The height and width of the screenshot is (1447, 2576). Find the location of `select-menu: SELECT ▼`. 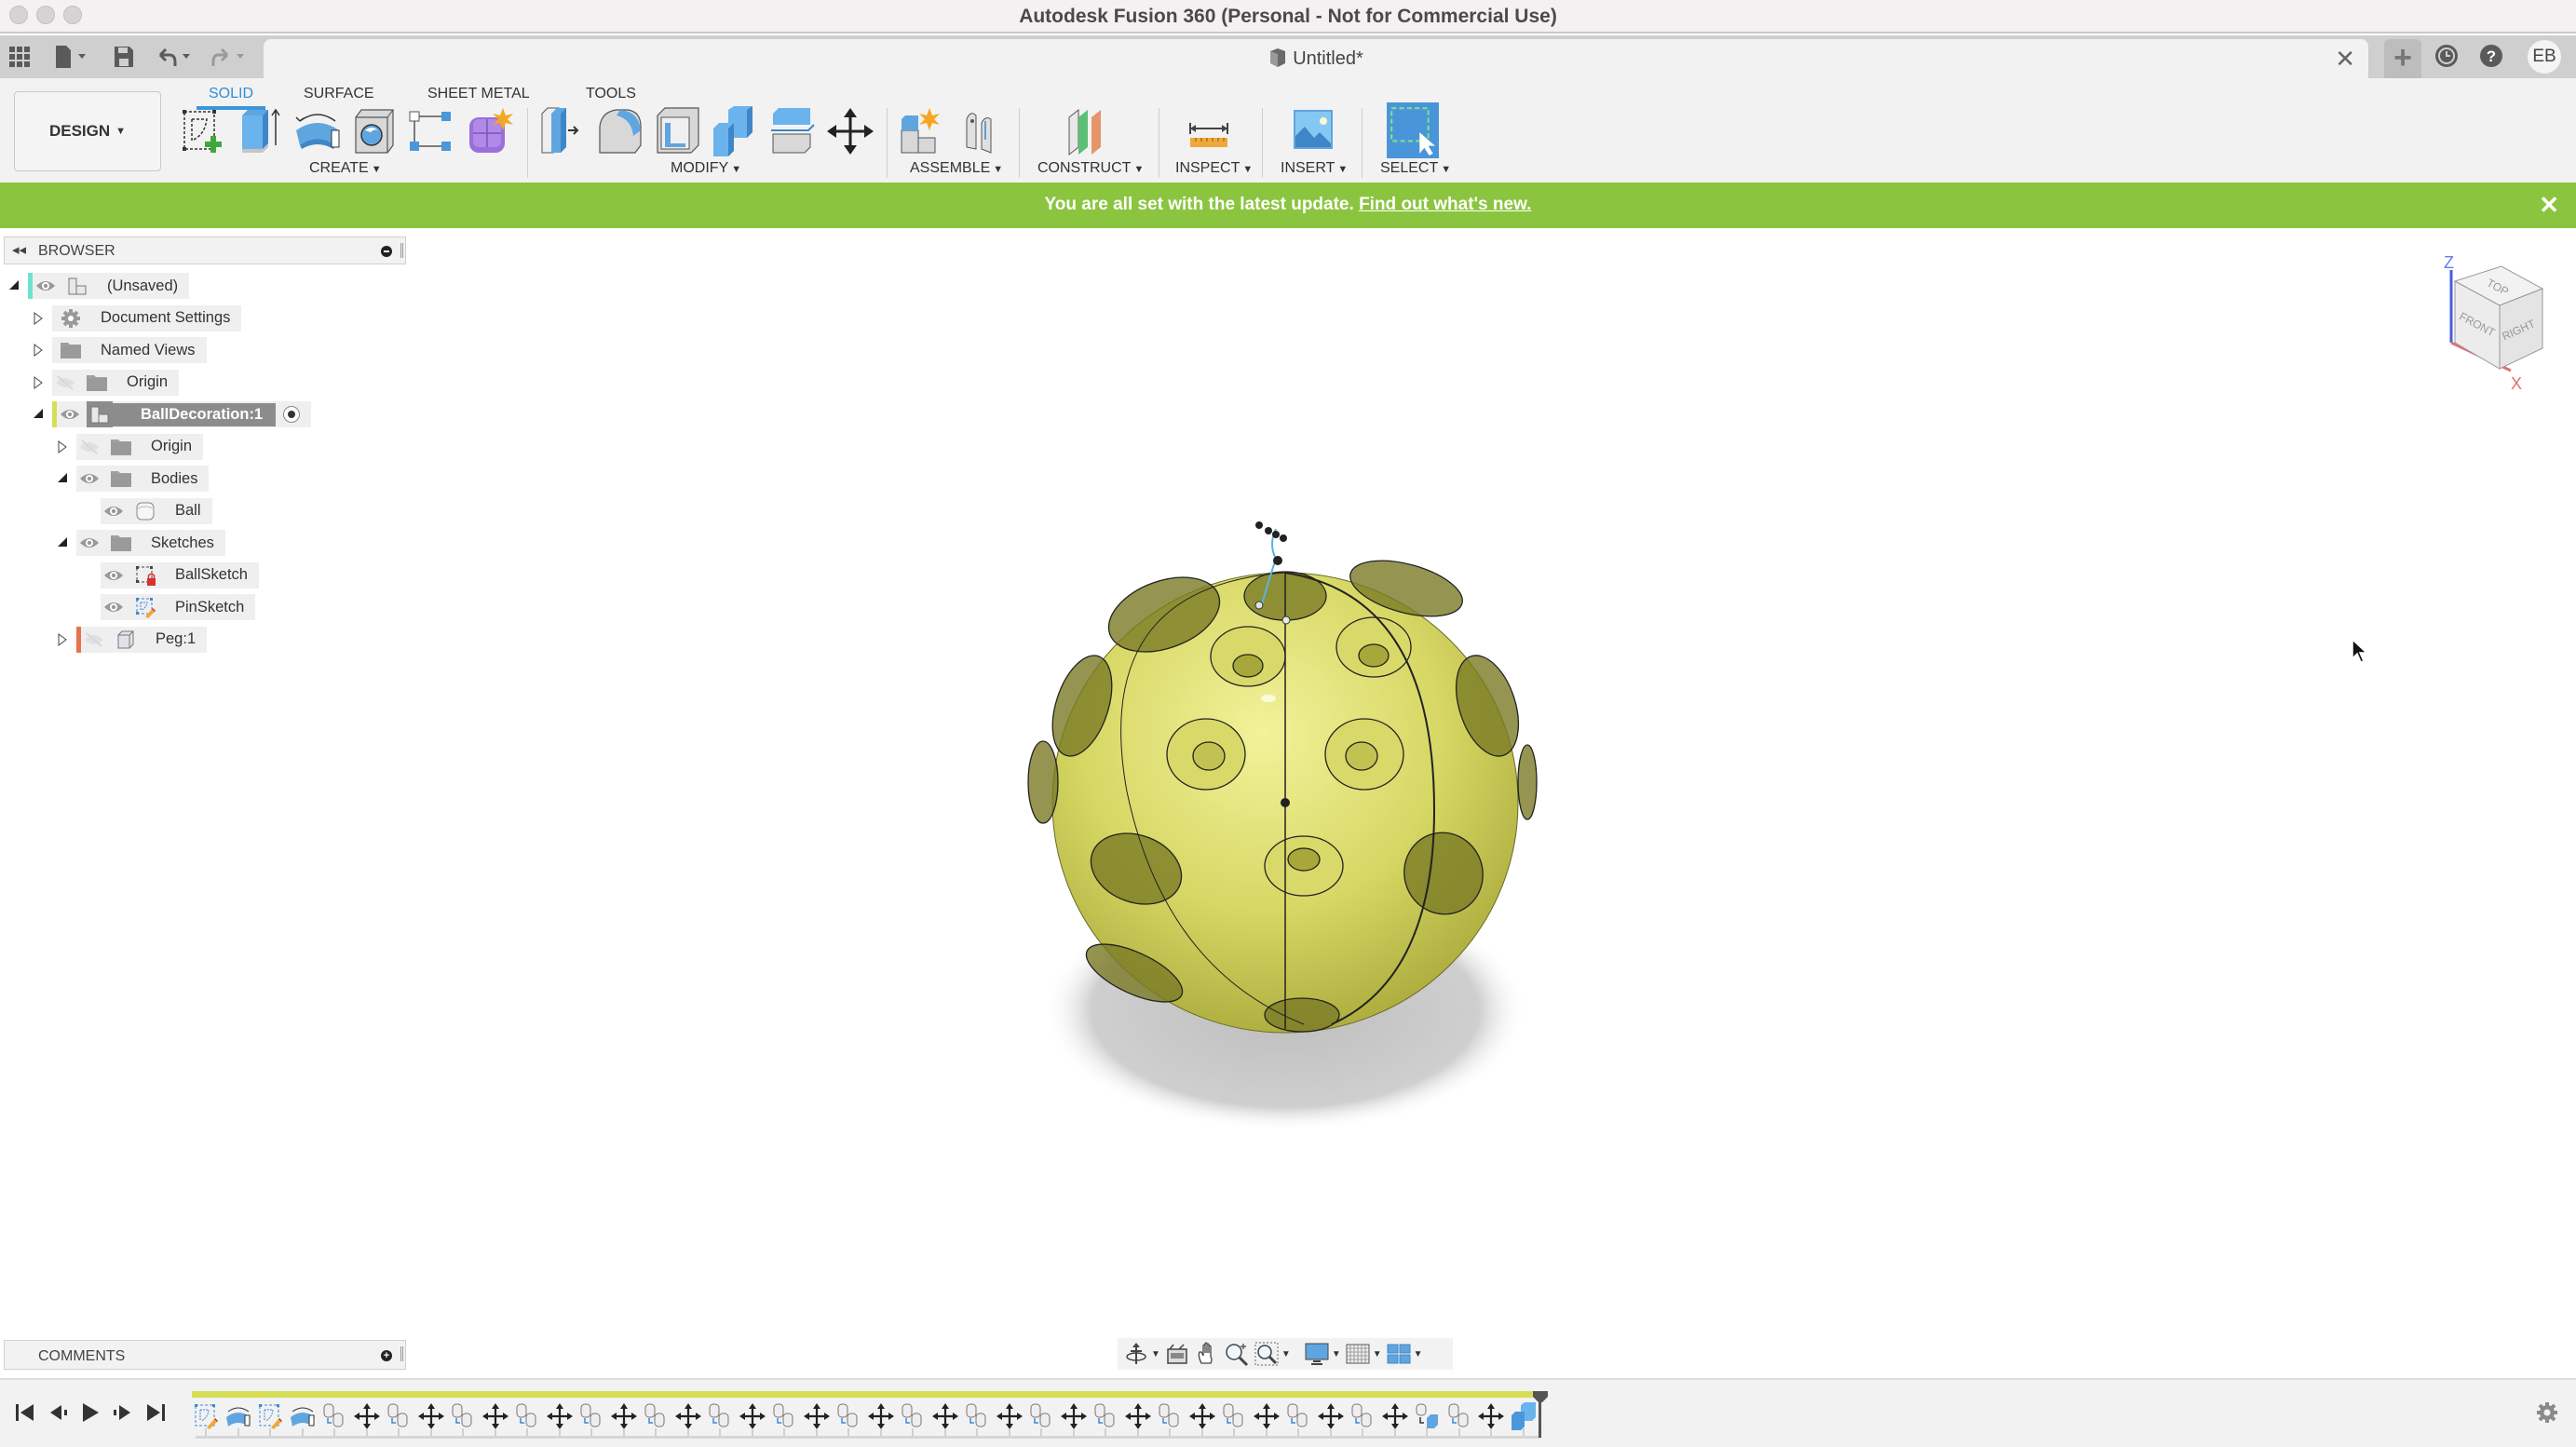

select-menu: SELECT ▼ is located at coordinates (1415, 168).